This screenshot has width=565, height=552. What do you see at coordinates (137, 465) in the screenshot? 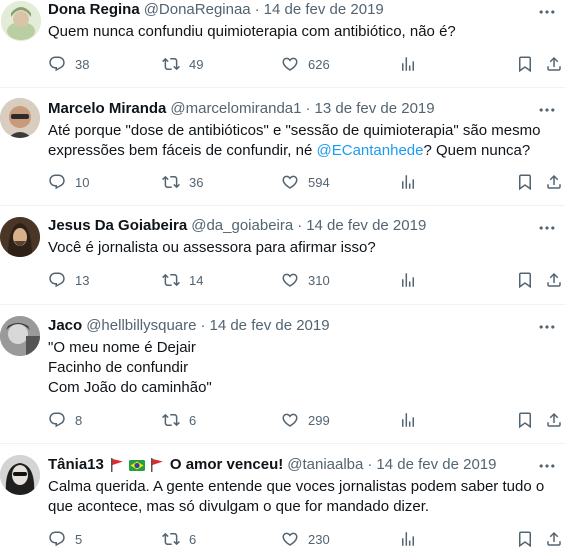
I see `name-emoji-group` at bounding box center [137, 465].